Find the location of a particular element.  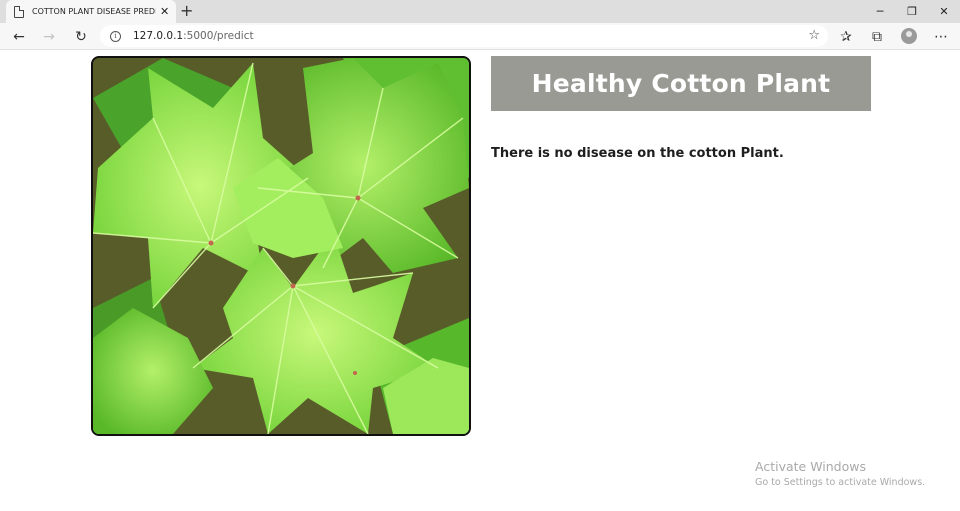

prediction-title: Healthy Cotton Plant is located at coordinates (681, 83).